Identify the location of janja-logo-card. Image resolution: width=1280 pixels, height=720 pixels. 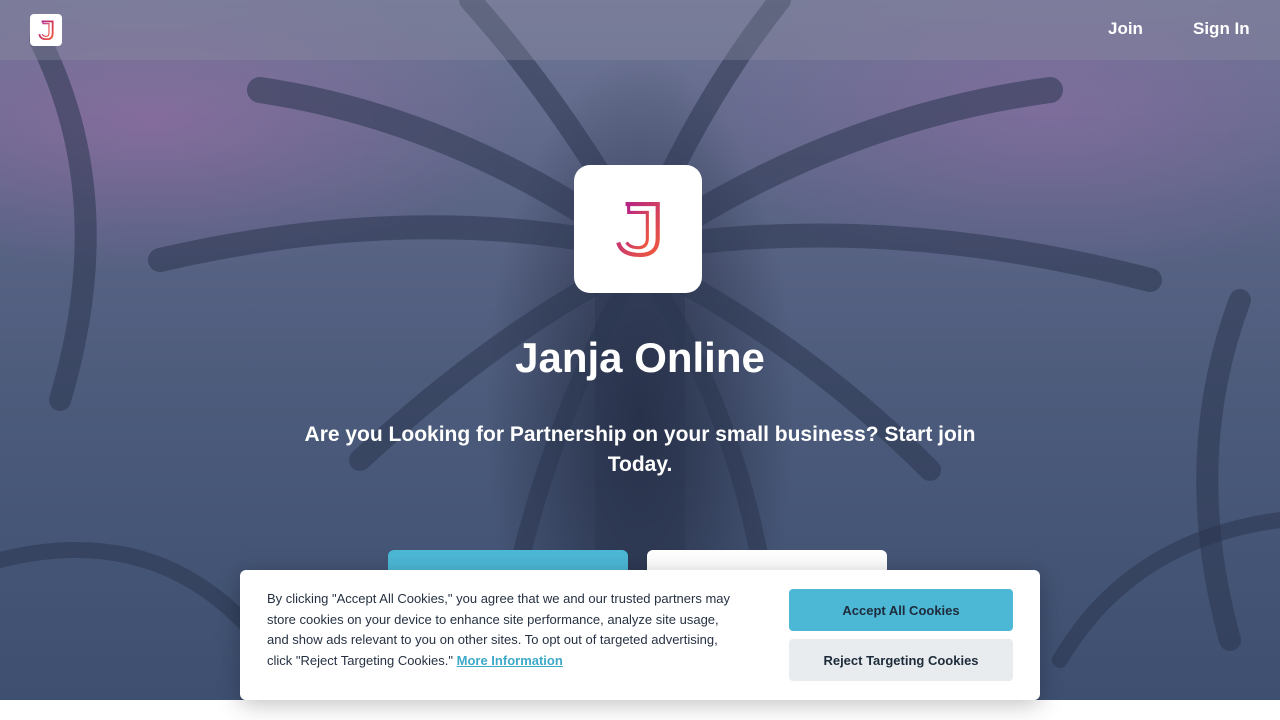
(638, 229).